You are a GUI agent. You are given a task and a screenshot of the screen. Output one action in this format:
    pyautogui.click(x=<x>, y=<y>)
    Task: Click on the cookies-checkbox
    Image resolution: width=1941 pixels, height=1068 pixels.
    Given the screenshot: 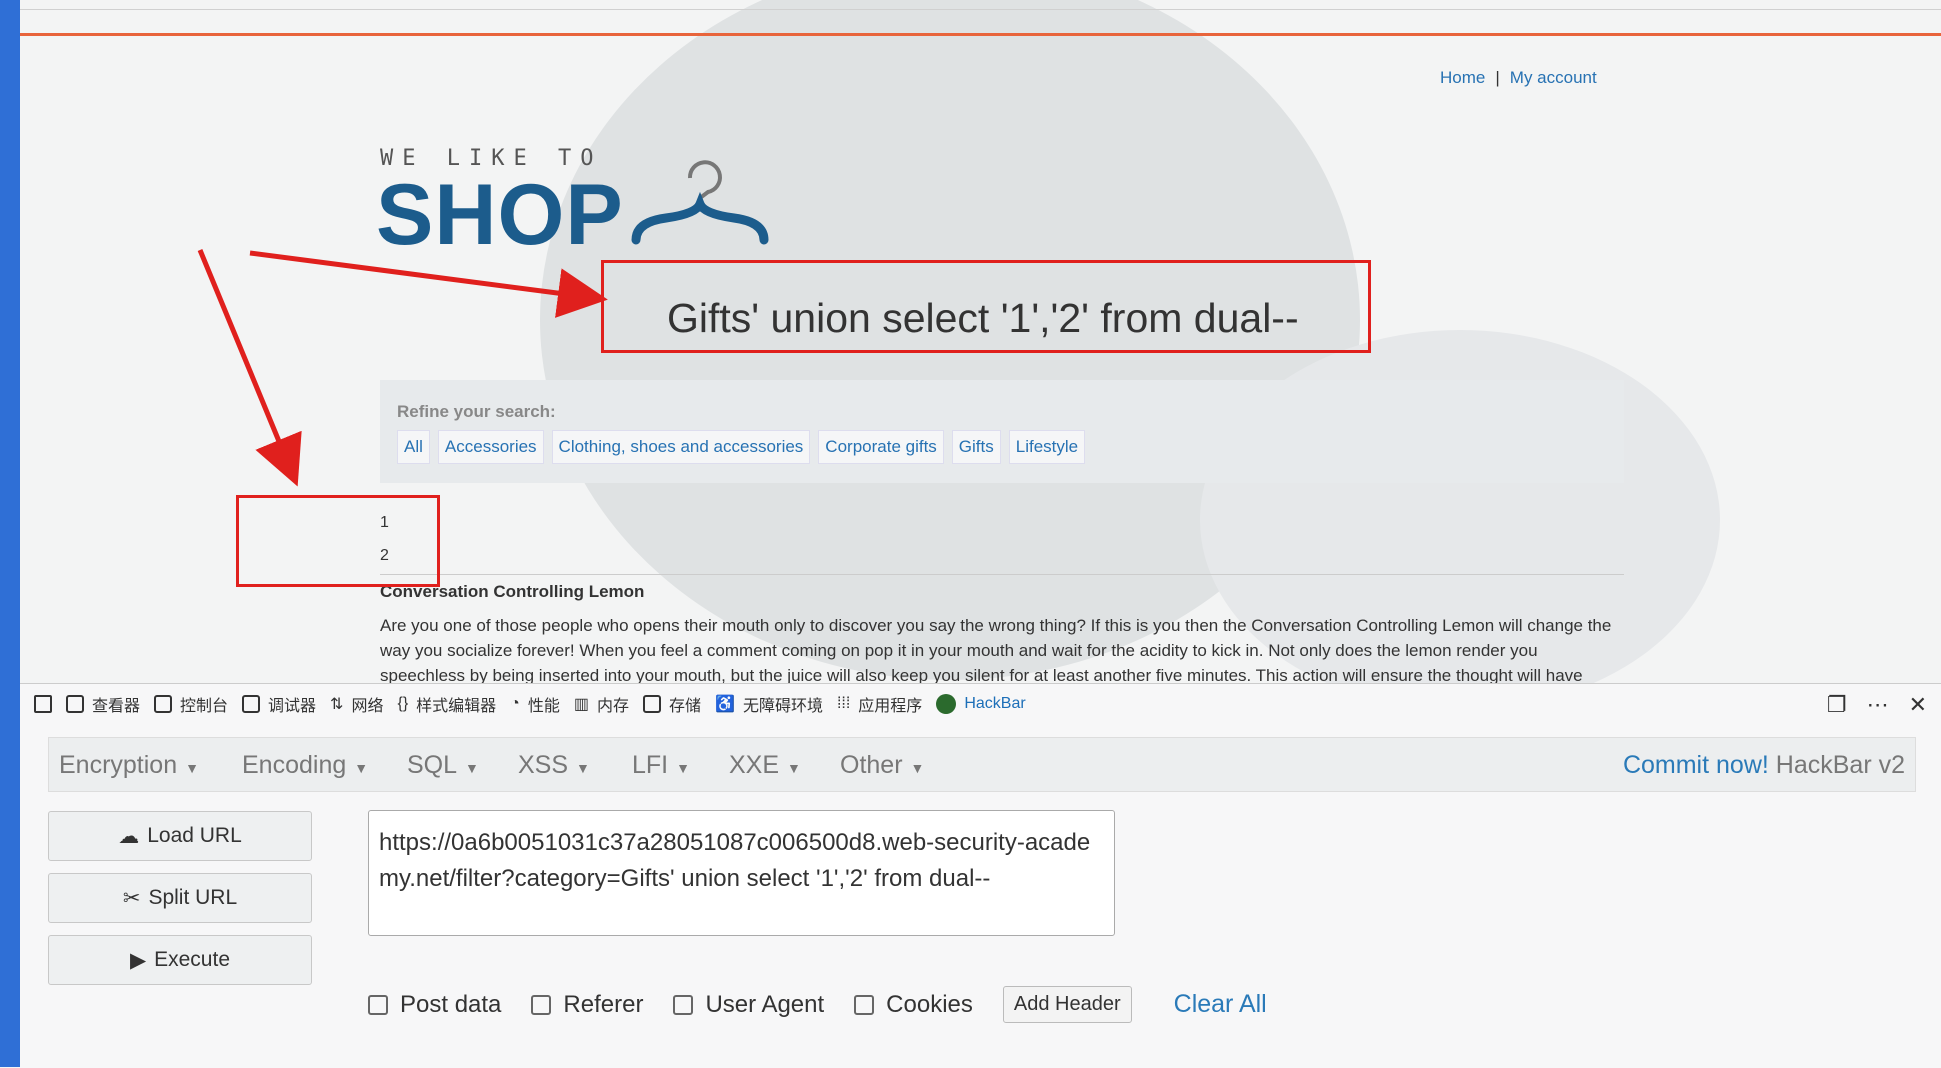 What is the action you would take?
    pyautogui.click(x=864, y=1004)
    